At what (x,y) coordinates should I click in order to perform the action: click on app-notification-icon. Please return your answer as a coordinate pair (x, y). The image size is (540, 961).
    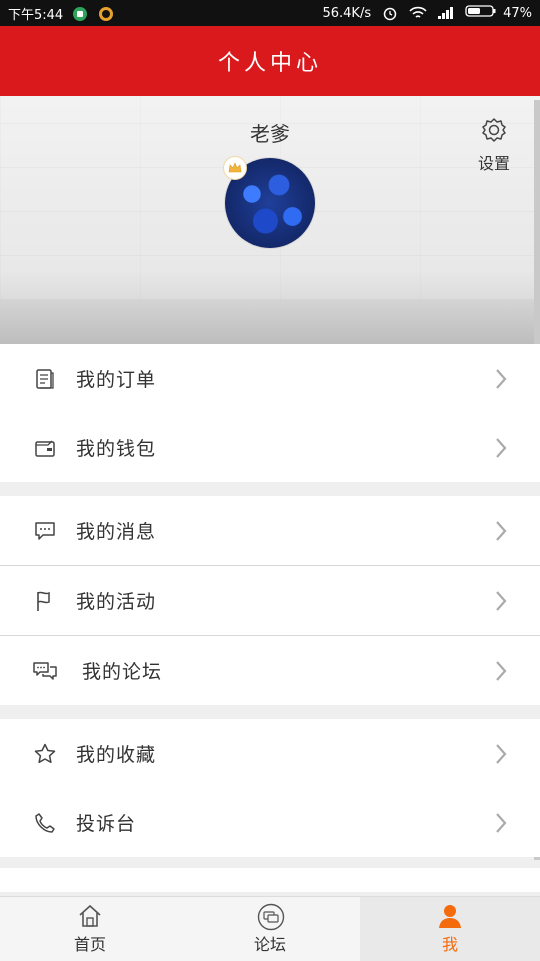
    Looking at the image, I should click on (80, 14).